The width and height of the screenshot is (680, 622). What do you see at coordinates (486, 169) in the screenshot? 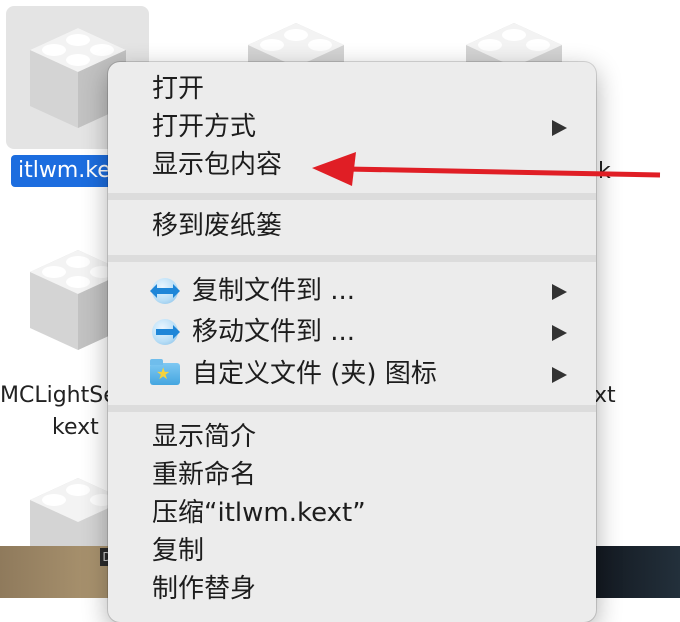
I see `red-annotation-arrow-icon` at bounding box center [486, 169].